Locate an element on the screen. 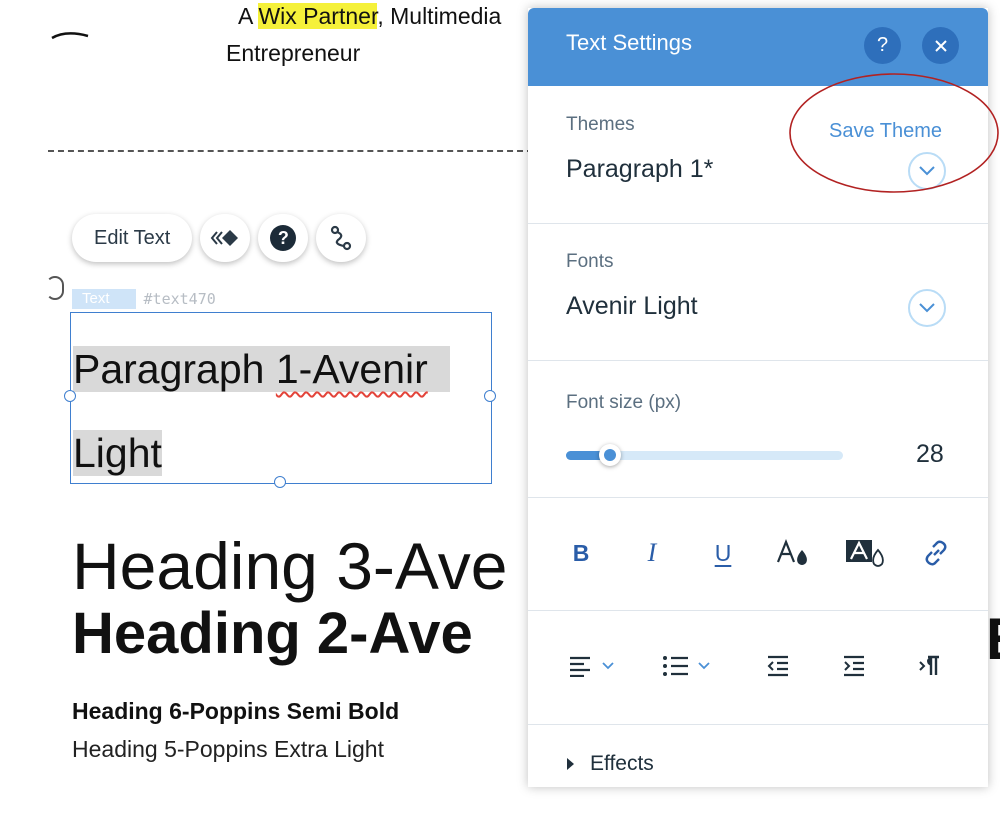 Image resolution: width=1000 pixels, height=819 pixels. text-direction-icon is located at coordinates (929, 665).